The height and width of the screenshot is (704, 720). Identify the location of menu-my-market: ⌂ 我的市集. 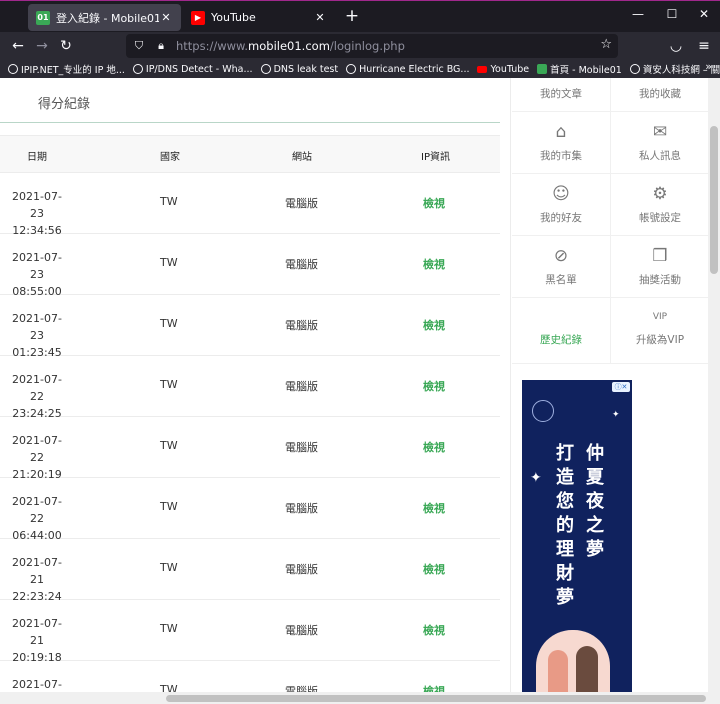
(561, 143).